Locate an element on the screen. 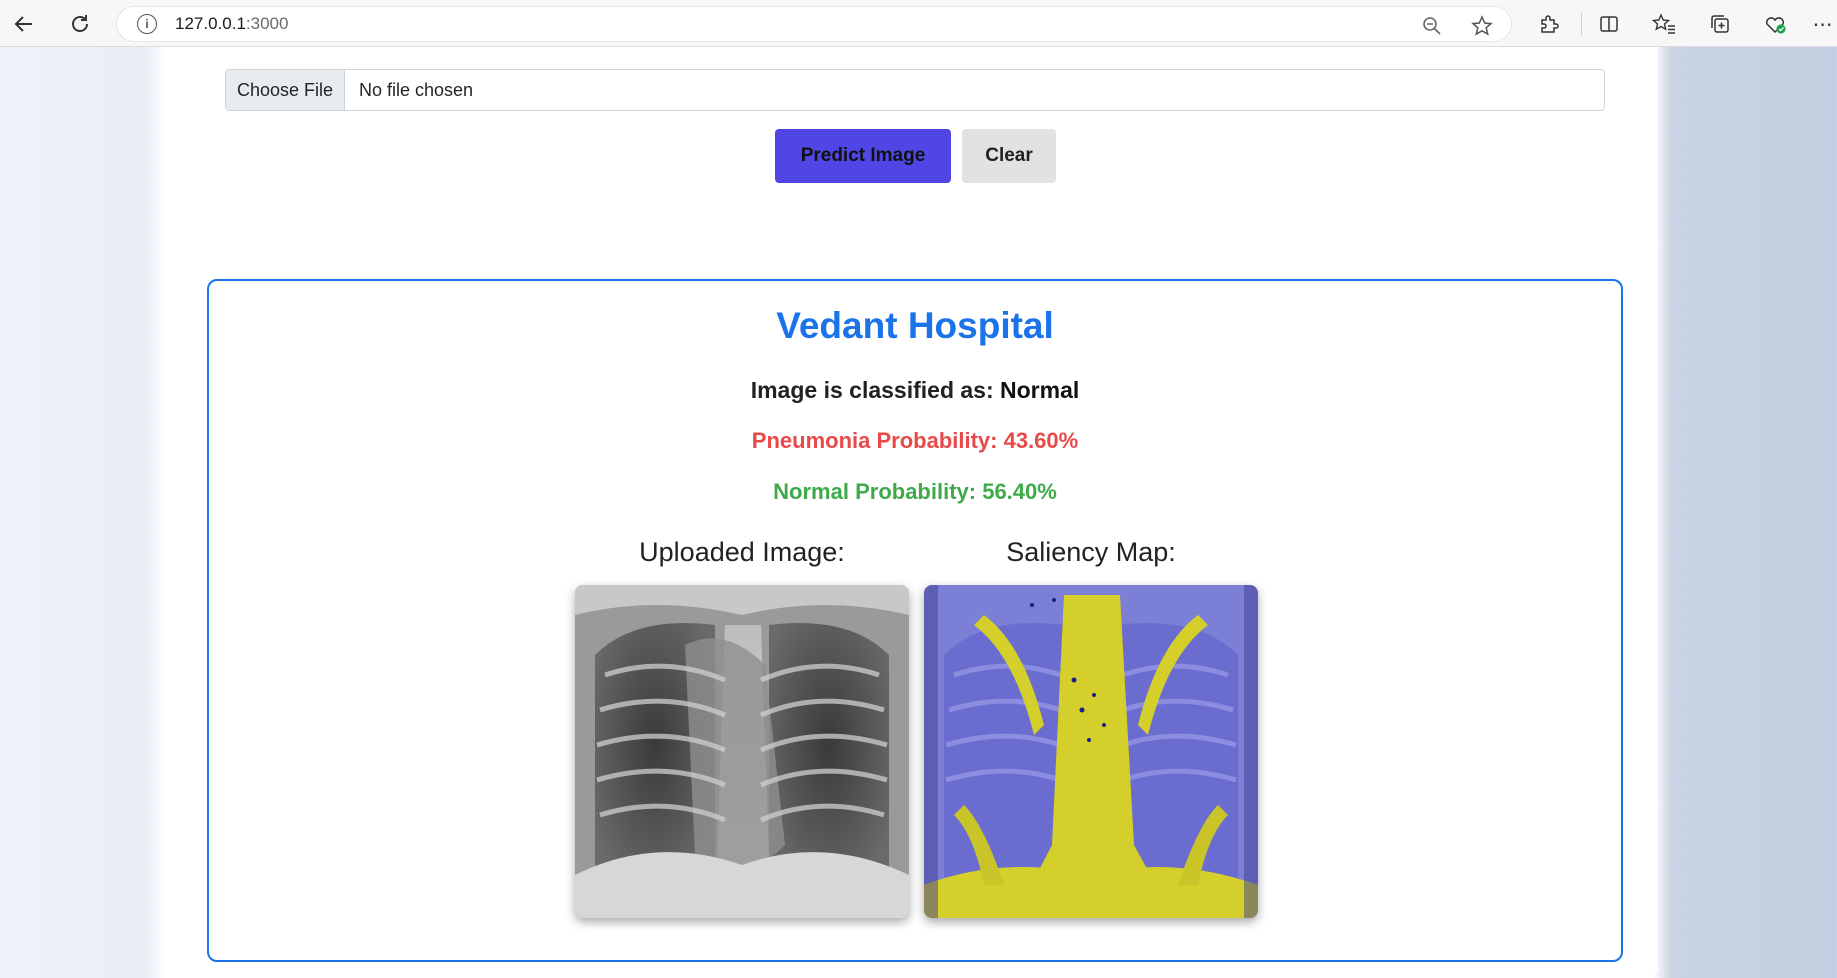  saliency-map-heading: Saliency Map: is located at coordinates (1091, 552).